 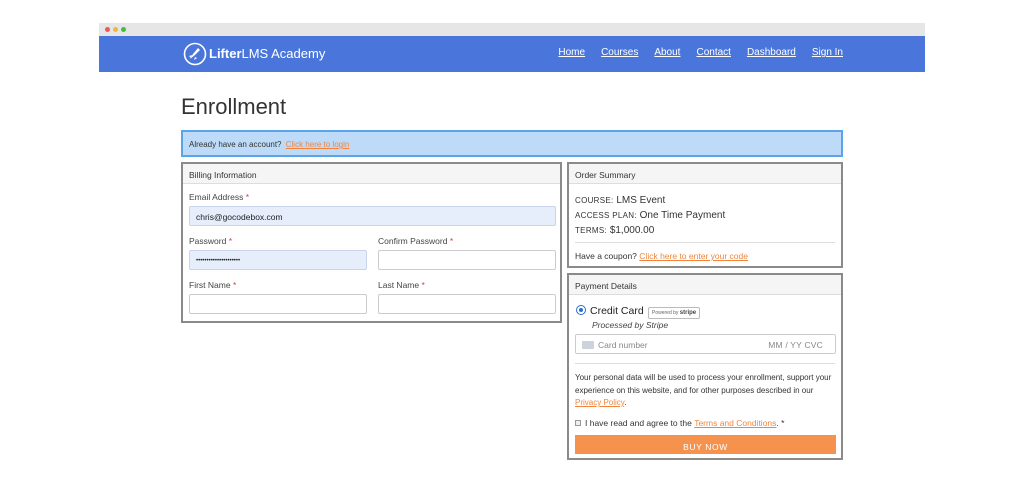 I want to click on confirm-password-field, so click(x=467, y=260).